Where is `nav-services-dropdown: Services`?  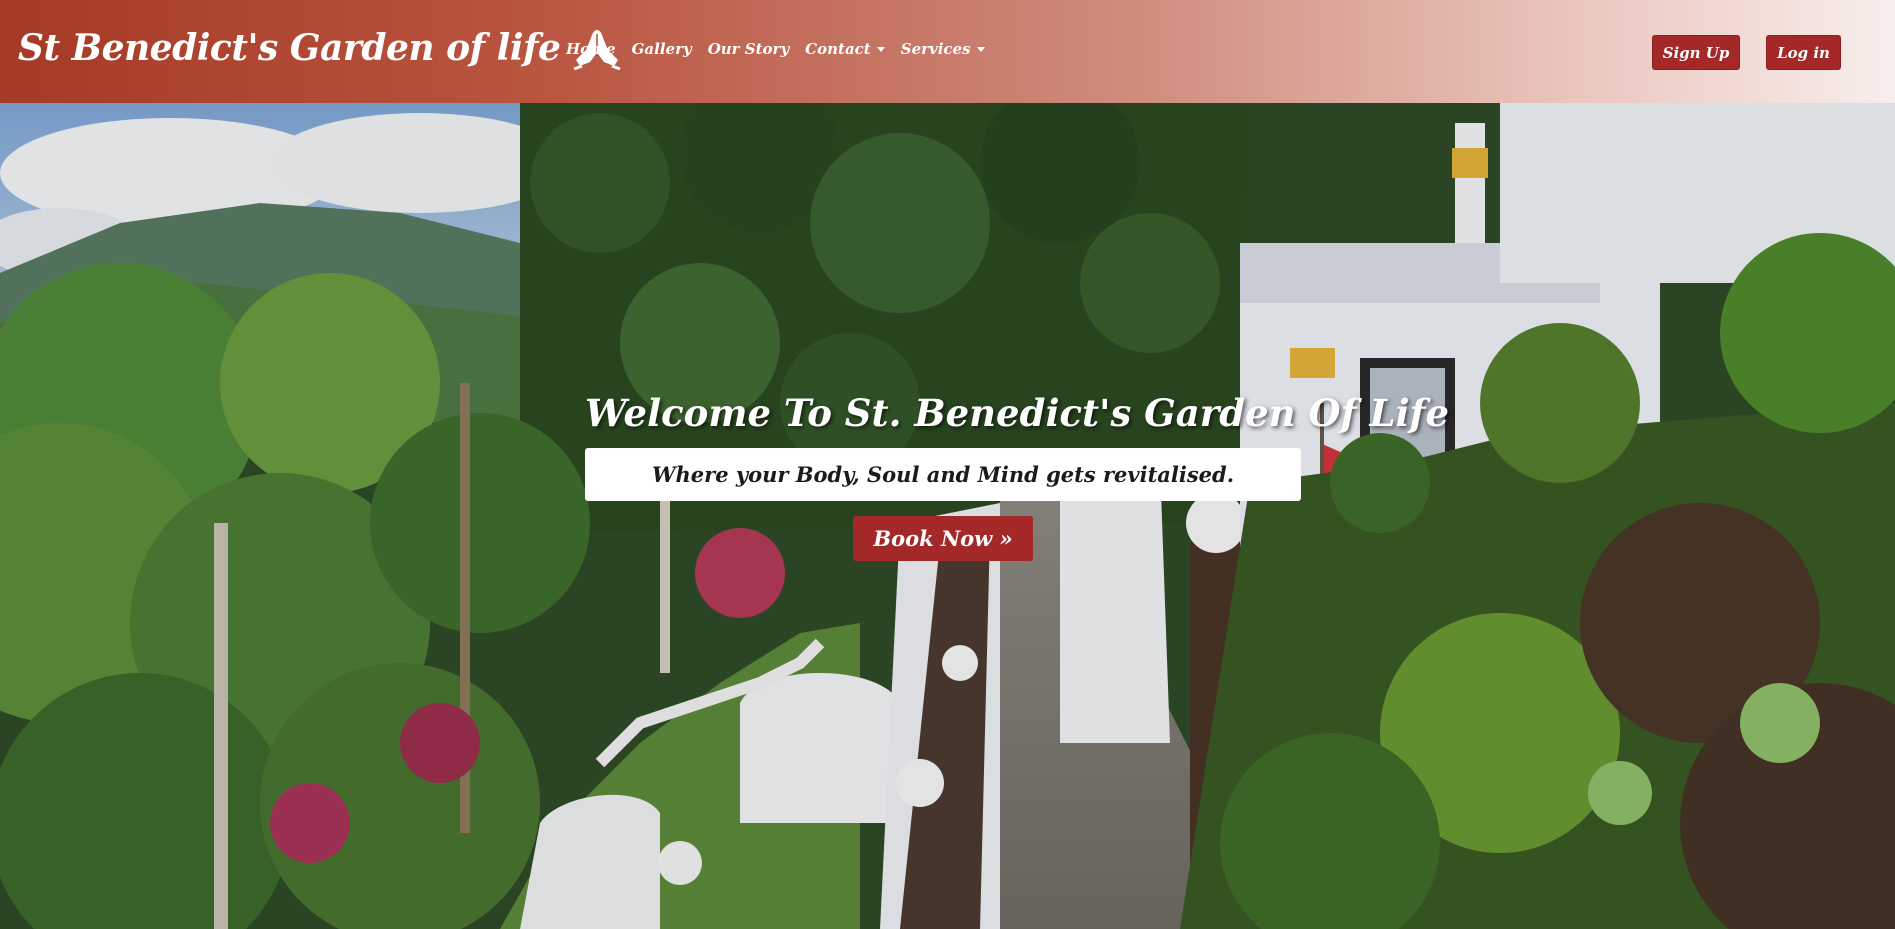
nav-services-dropdown: Services is located at coordinates (943, 49).